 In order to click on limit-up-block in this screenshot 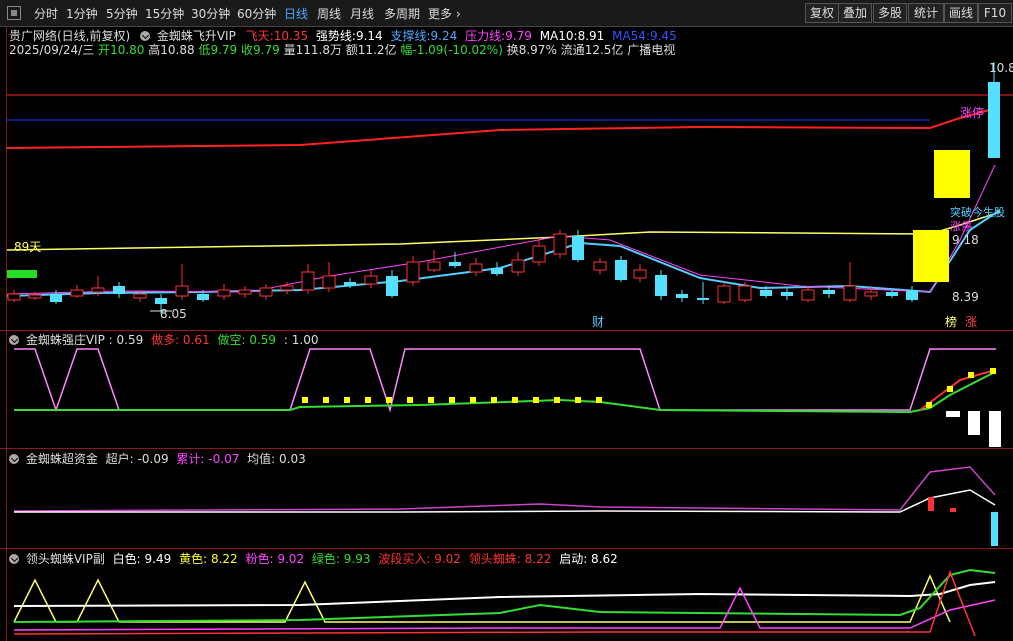, I will do `click(931, 256)`.